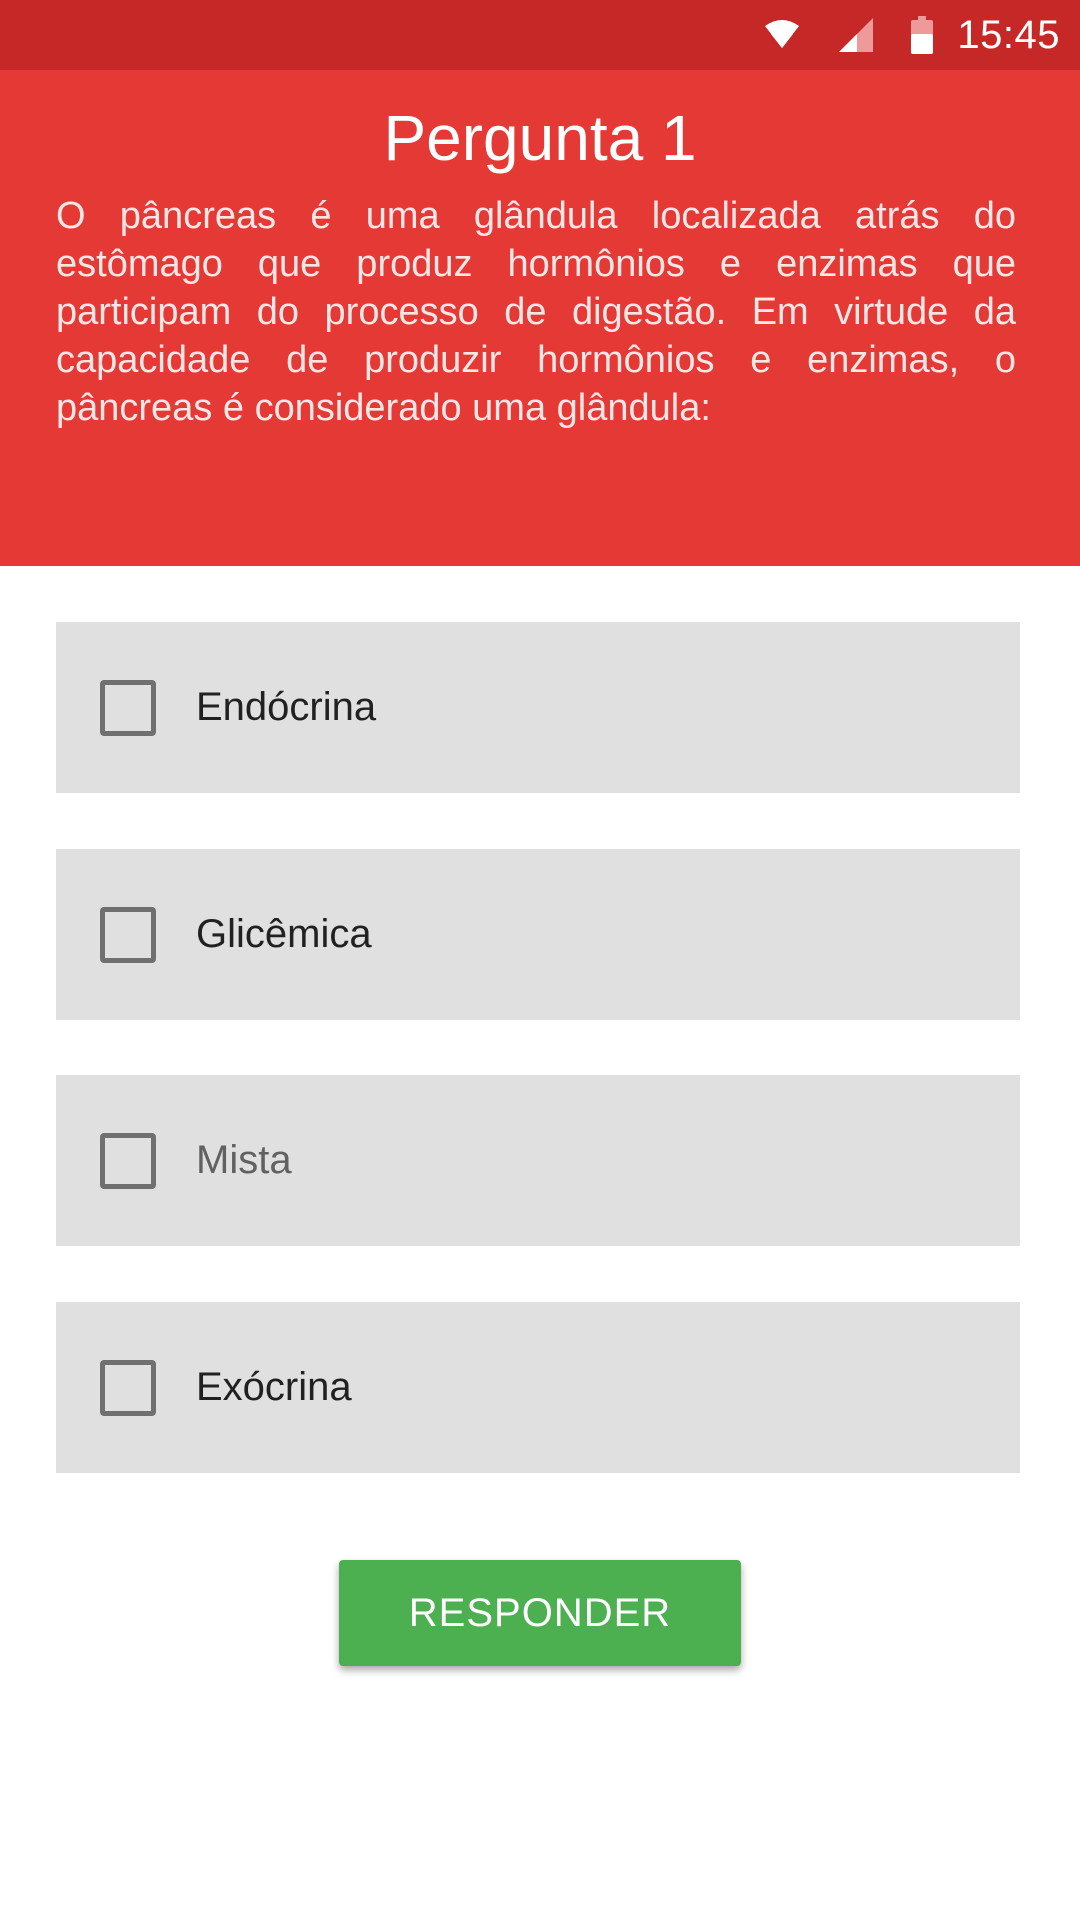 The height and width of the screenshot is (1920, 1080). I want to click on responder-button: RESPONDER, so click(540, 1613).